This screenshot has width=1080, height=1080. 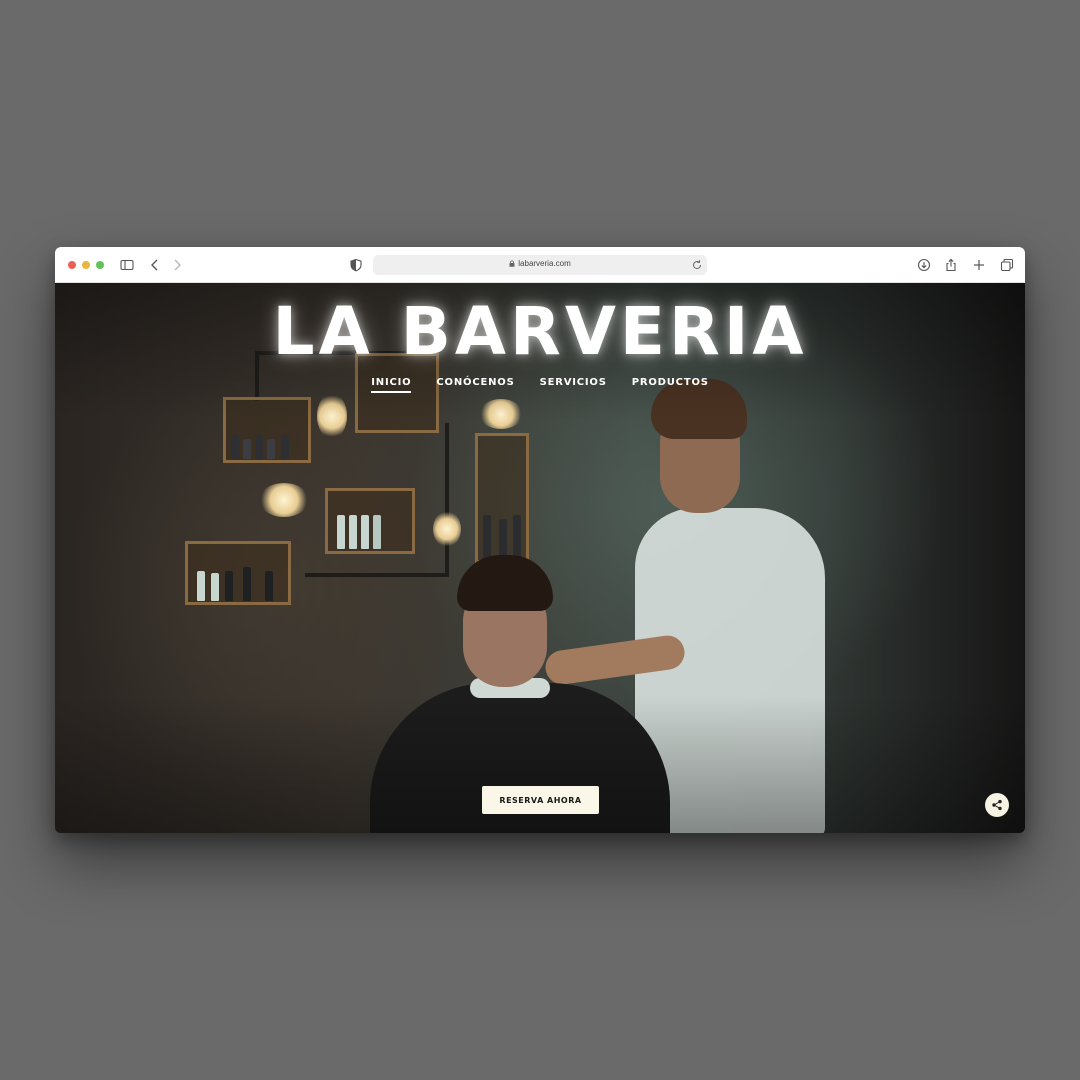 I want to click on nav-item-inicio: INICIO, so click(x=391, y=385).